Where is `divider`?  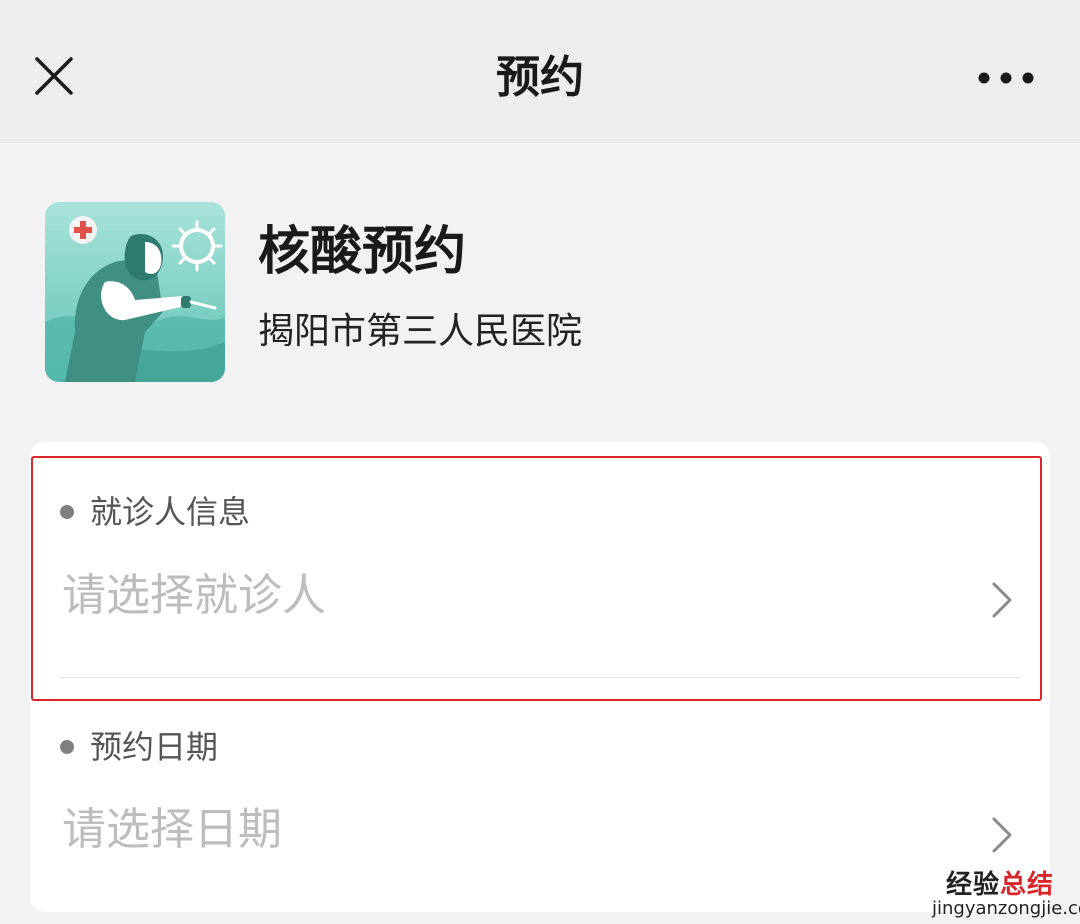 divider is located at coordinates (540, 677).